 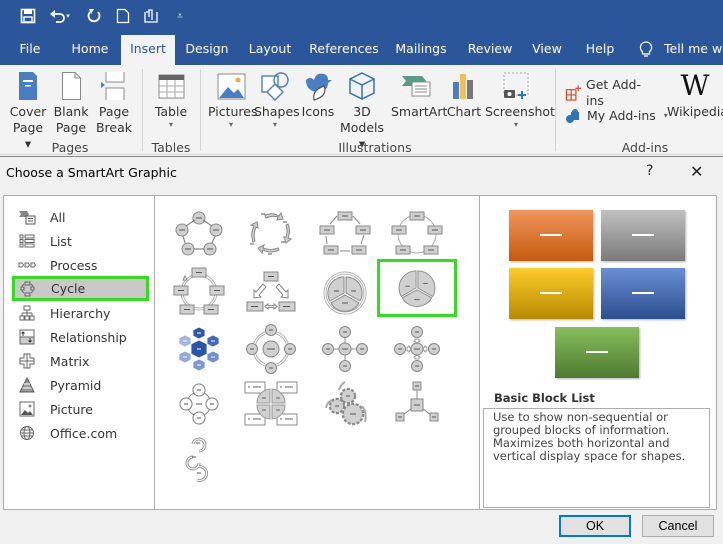 What do you see at coordinates (180, 16) in the screenshot?
I see `customize-qat-icon: ⩡` at bounding box center [180, 16].